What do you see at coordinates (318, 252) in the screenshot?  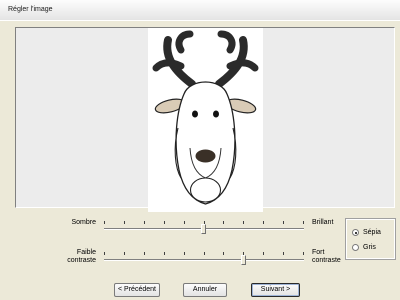 I see `contrast-high-label-line-1: Fort` at bounding box center [318, 252].